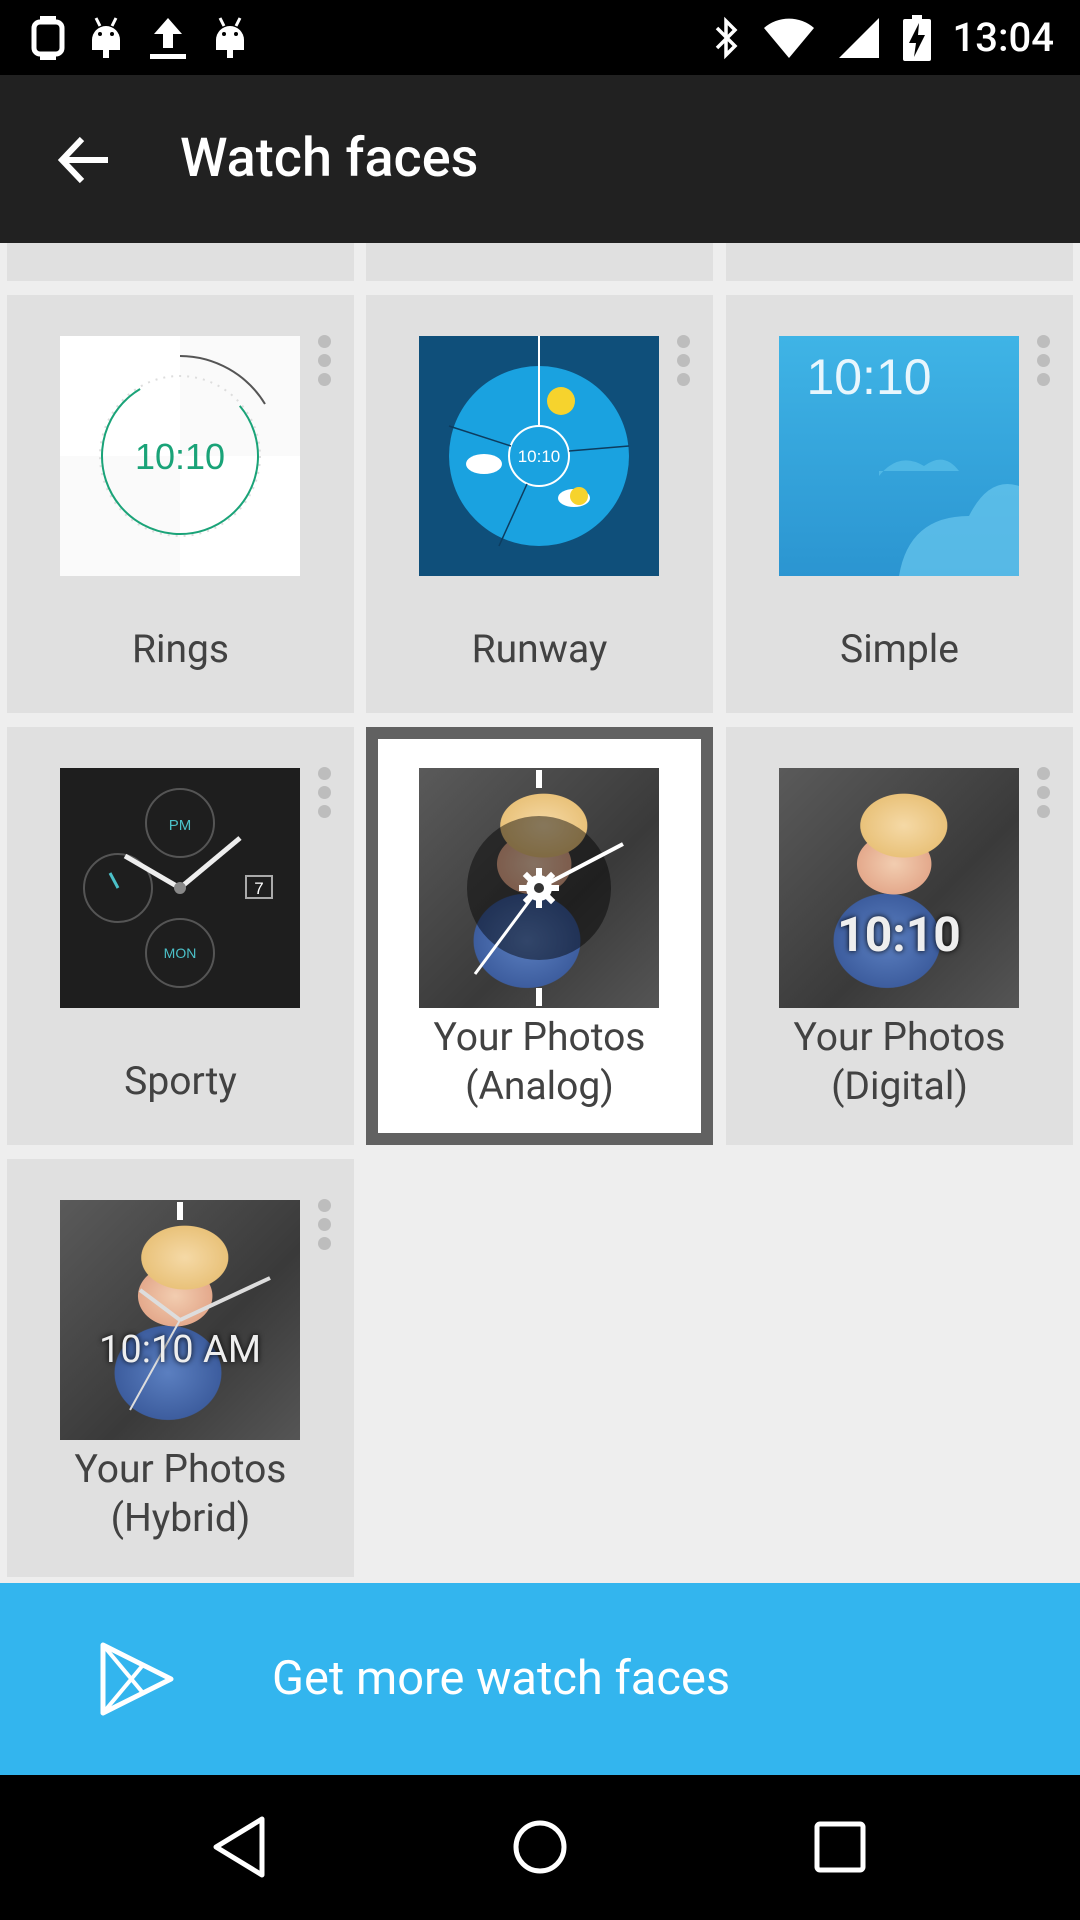 Image resolution: width=1080 pixels, height=1920 pixels. What do you see at coordinates (858, 37) in the screenshot?
I see `signal-icon` at bounding box center [858, 37].